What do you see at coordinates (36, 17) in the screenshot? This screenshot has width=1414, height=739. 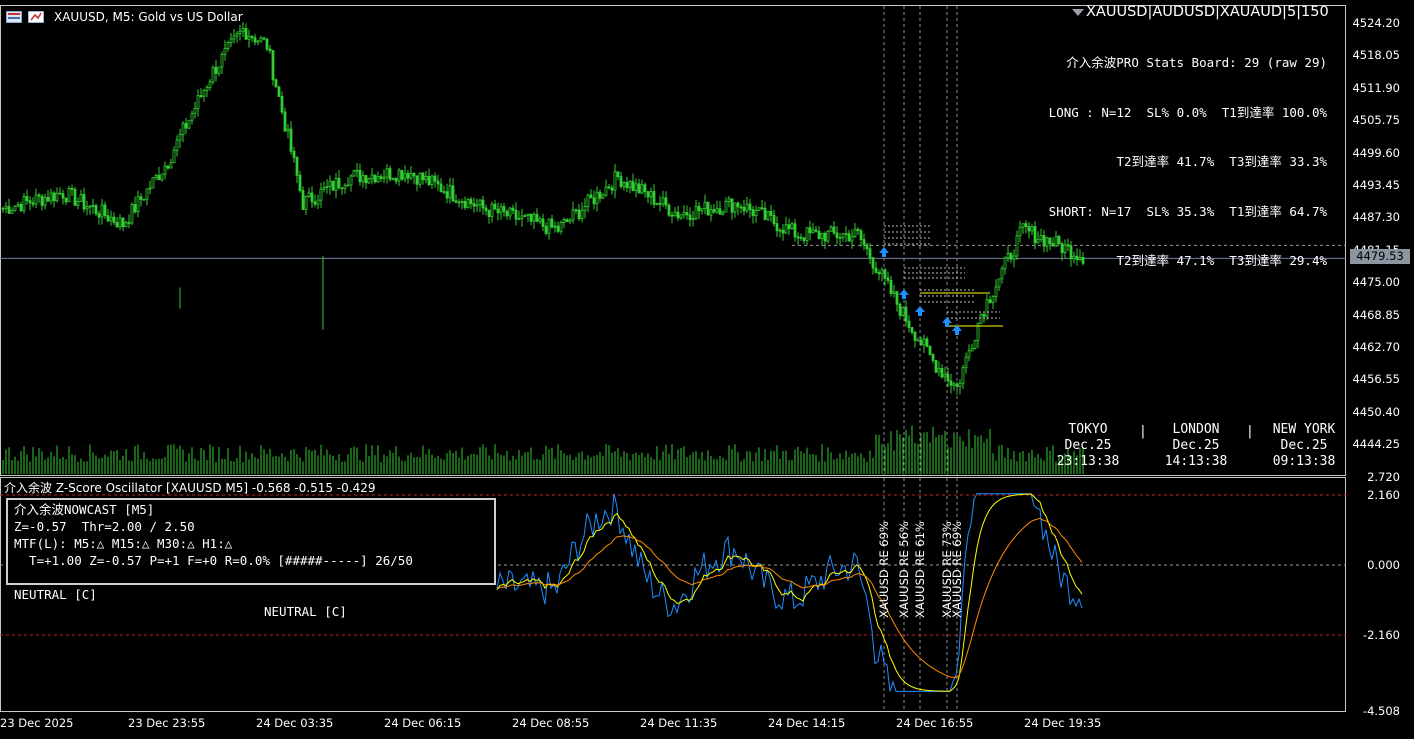 I see `trade-icon` at bounding box center [36, 17].